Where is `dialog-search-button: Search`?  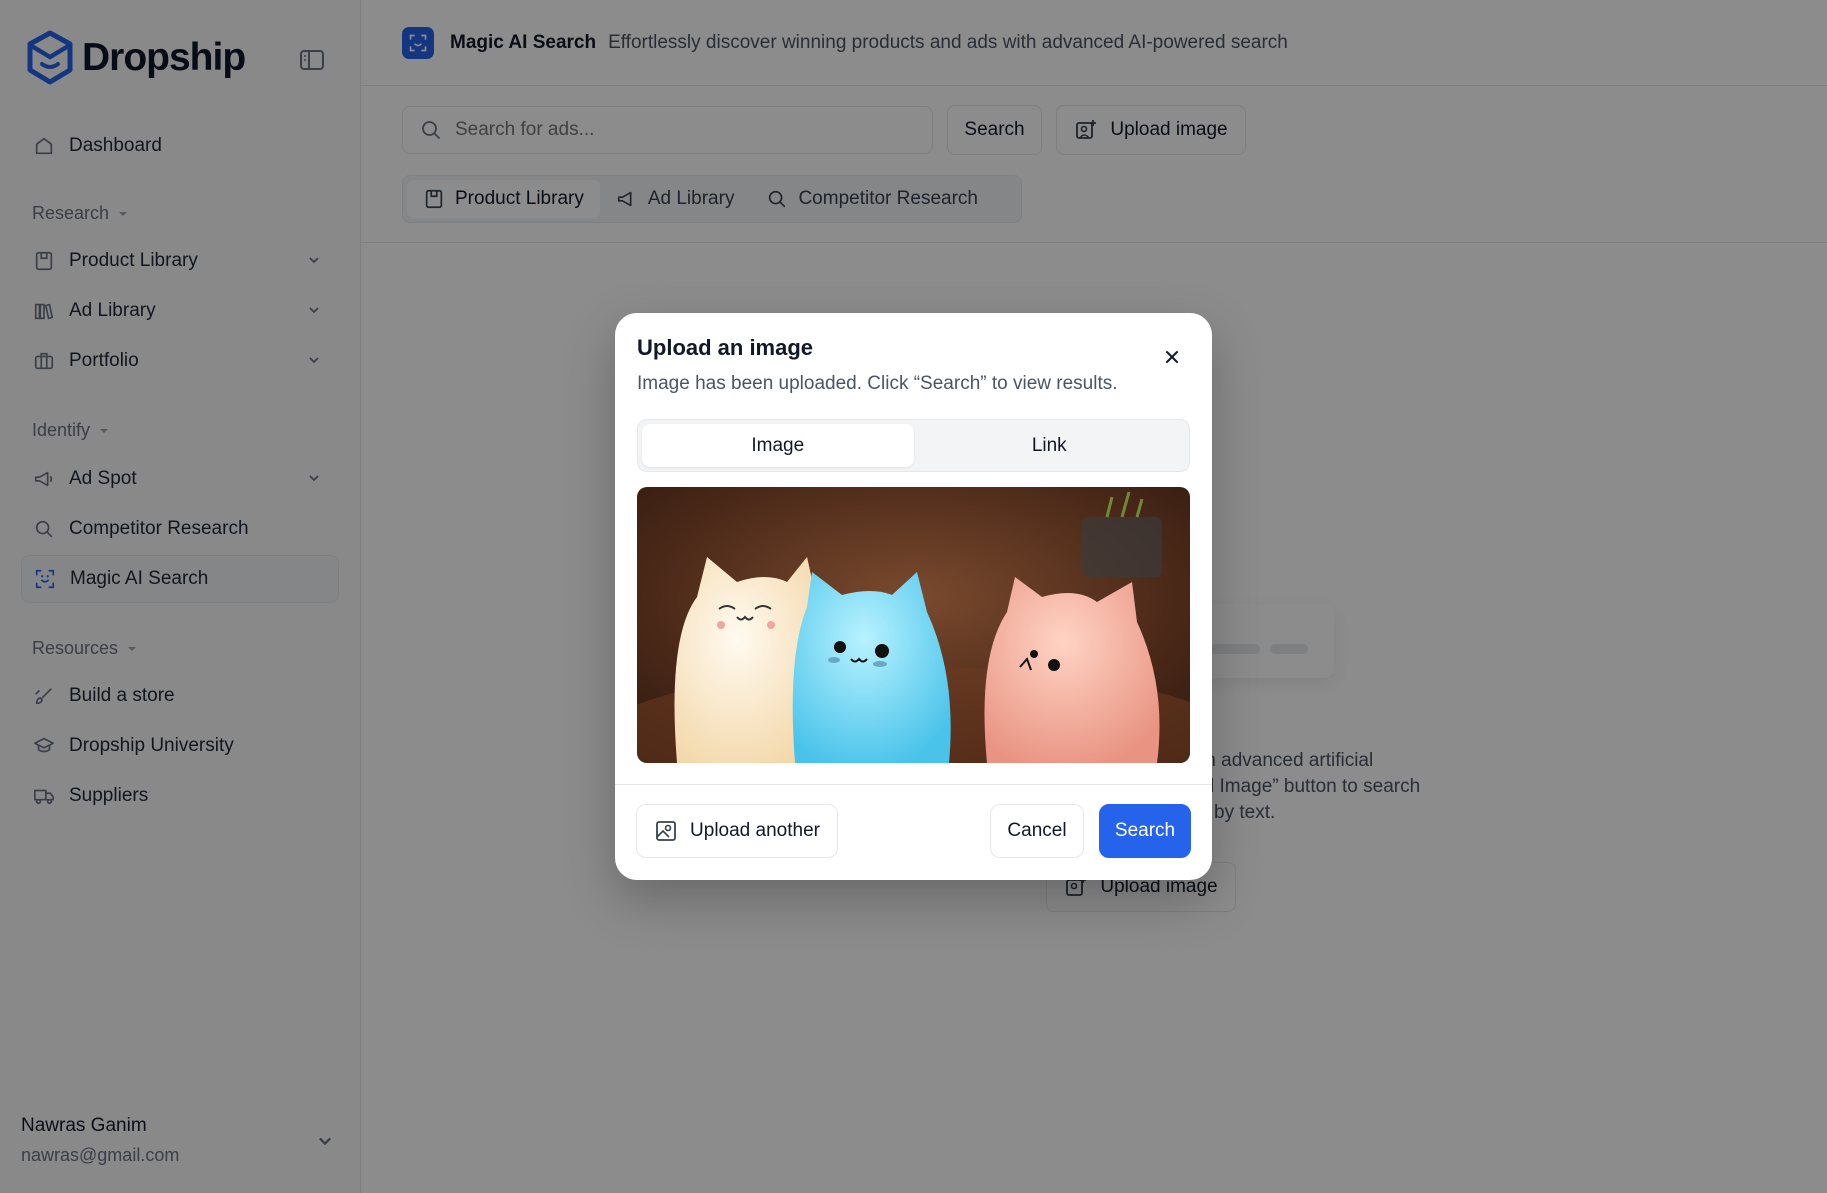 dialog-search-button: Search is located at coordinates (1145, 831).